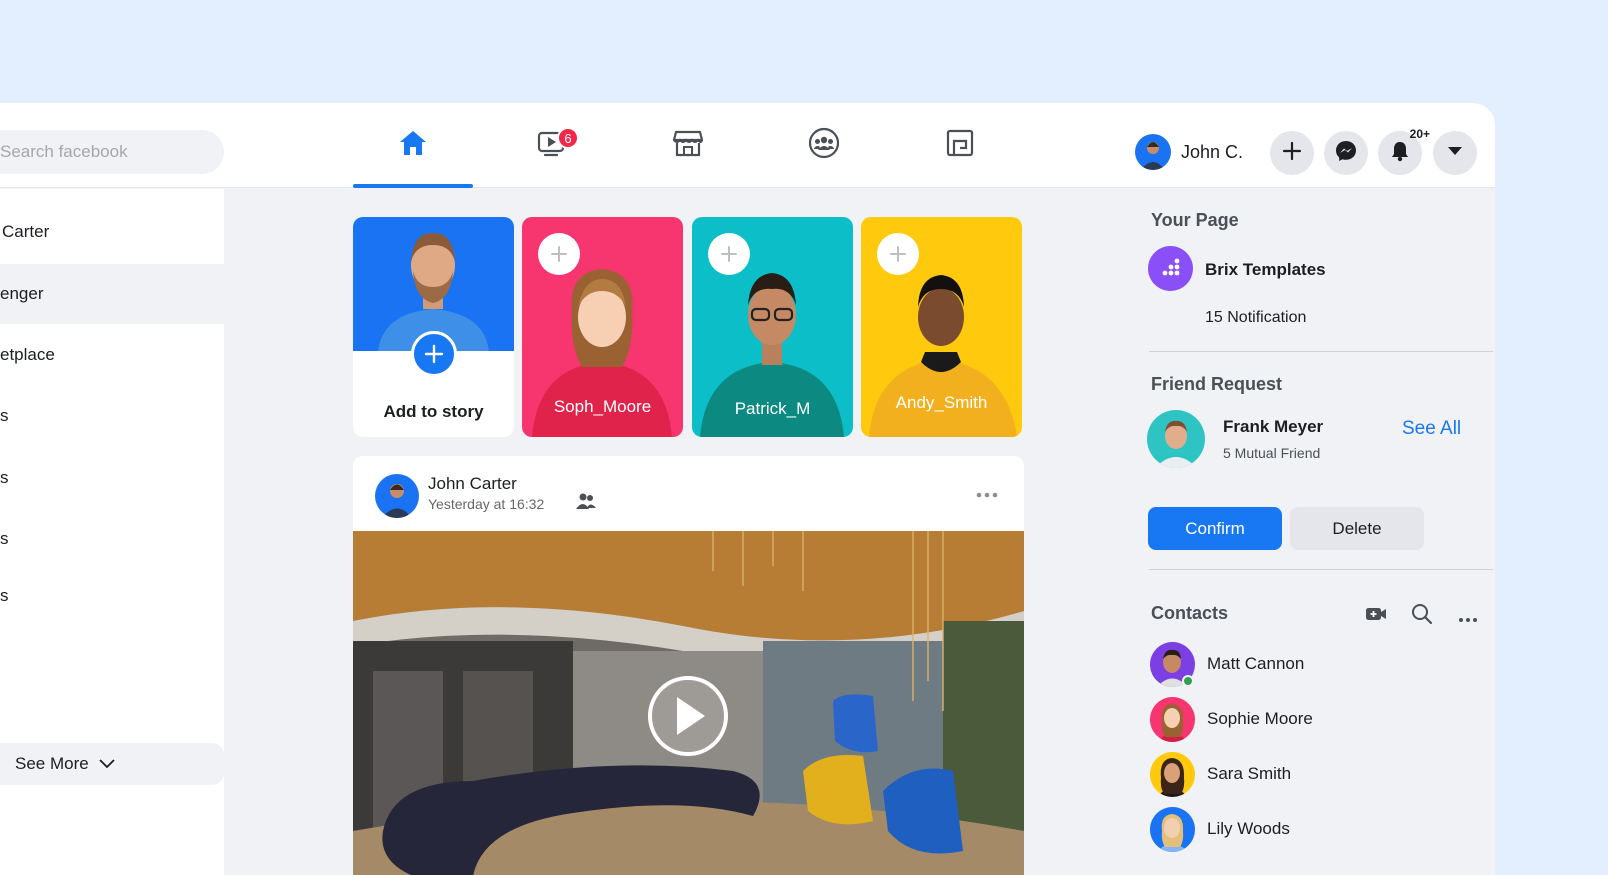  I want to click on see-all-link: See All, so click(1431, 429).